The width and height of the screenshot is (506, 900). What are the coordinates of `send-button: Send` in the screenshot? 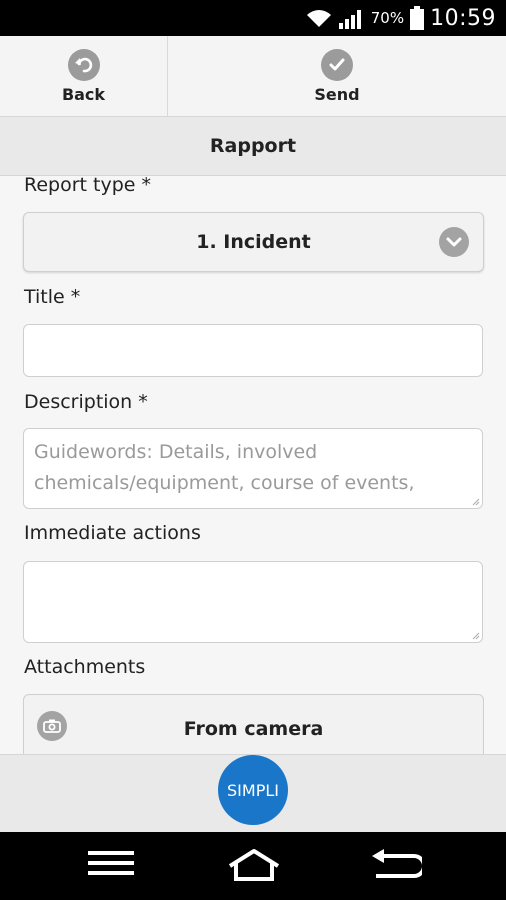 It's located at (337, 76).